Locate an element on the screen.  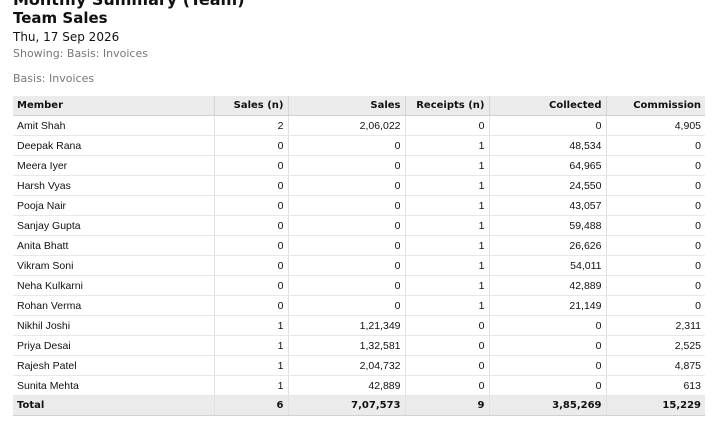
table-row: Deepak Rana 0 0 1 48,534 0 is located at coordinates (359, 145).